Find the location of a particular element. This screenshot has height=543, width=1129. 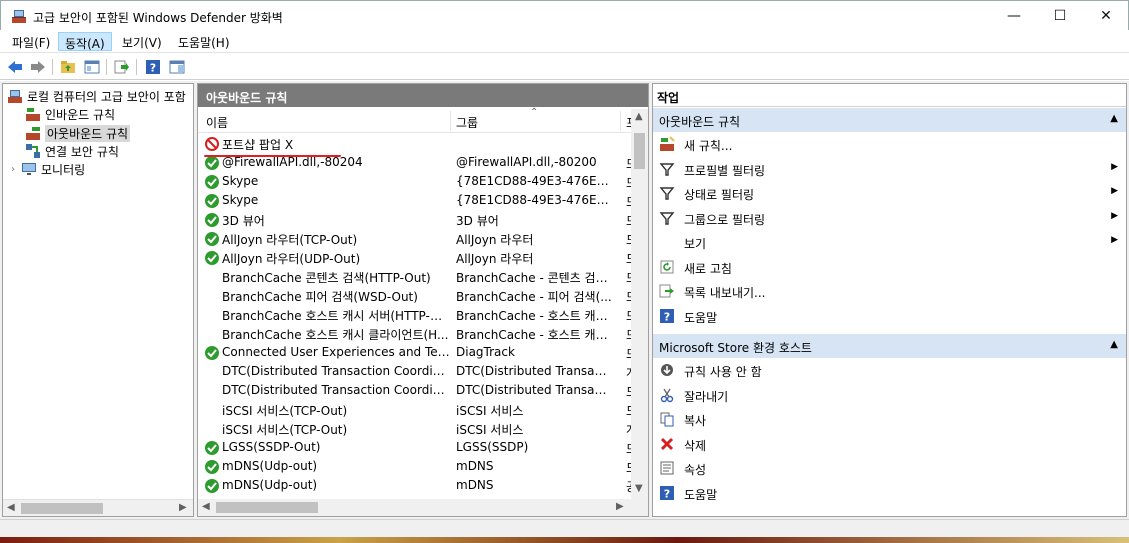

rule-row: AllJoyn 라우터(UDP-Out)AllJoyn 라우터도 is located at coordinates (415, 257).